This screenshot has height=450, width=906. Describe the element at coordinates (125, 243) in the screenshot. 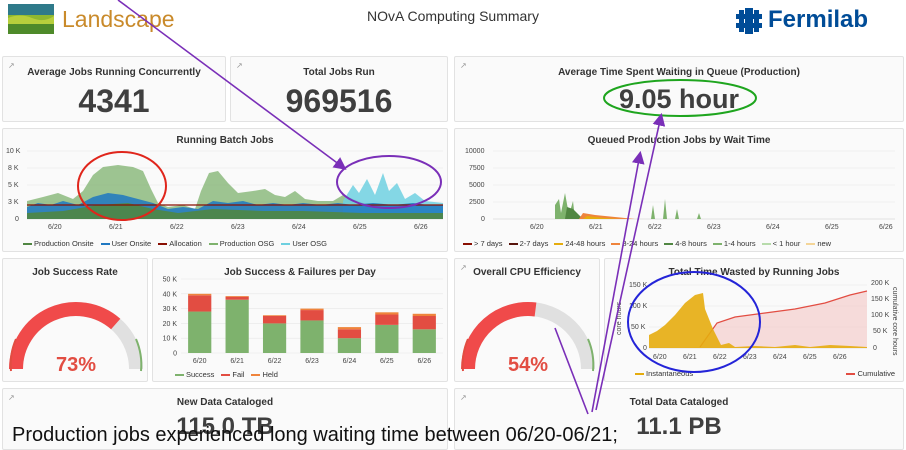

I see `legend-item: User Onsite` at that location.